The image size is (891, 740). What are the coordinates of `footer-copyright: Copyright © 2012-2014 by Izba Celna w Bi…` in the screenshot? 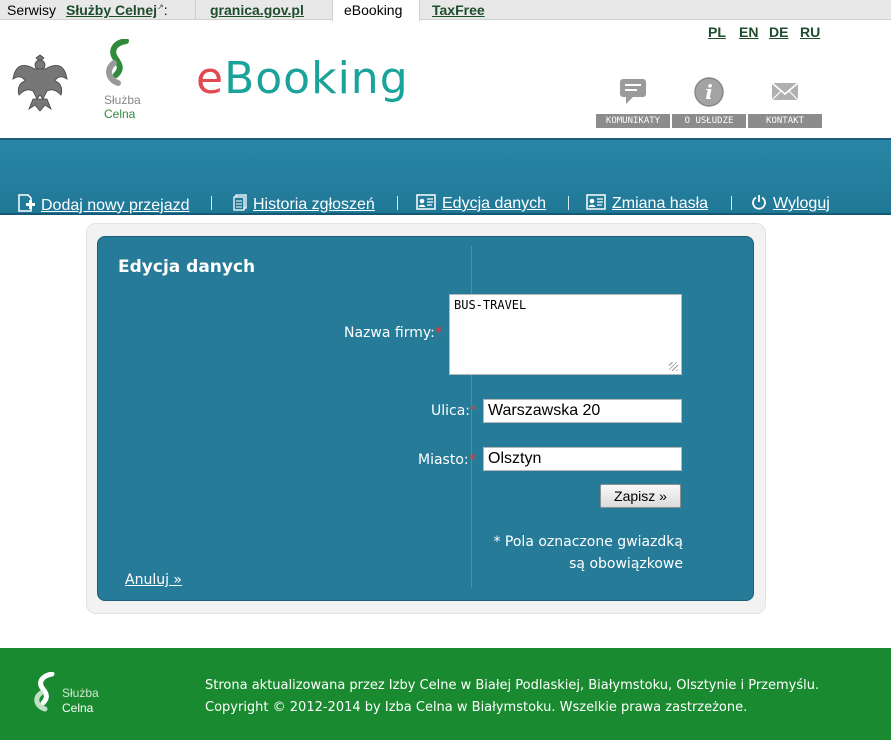 It's located at (476, 707).